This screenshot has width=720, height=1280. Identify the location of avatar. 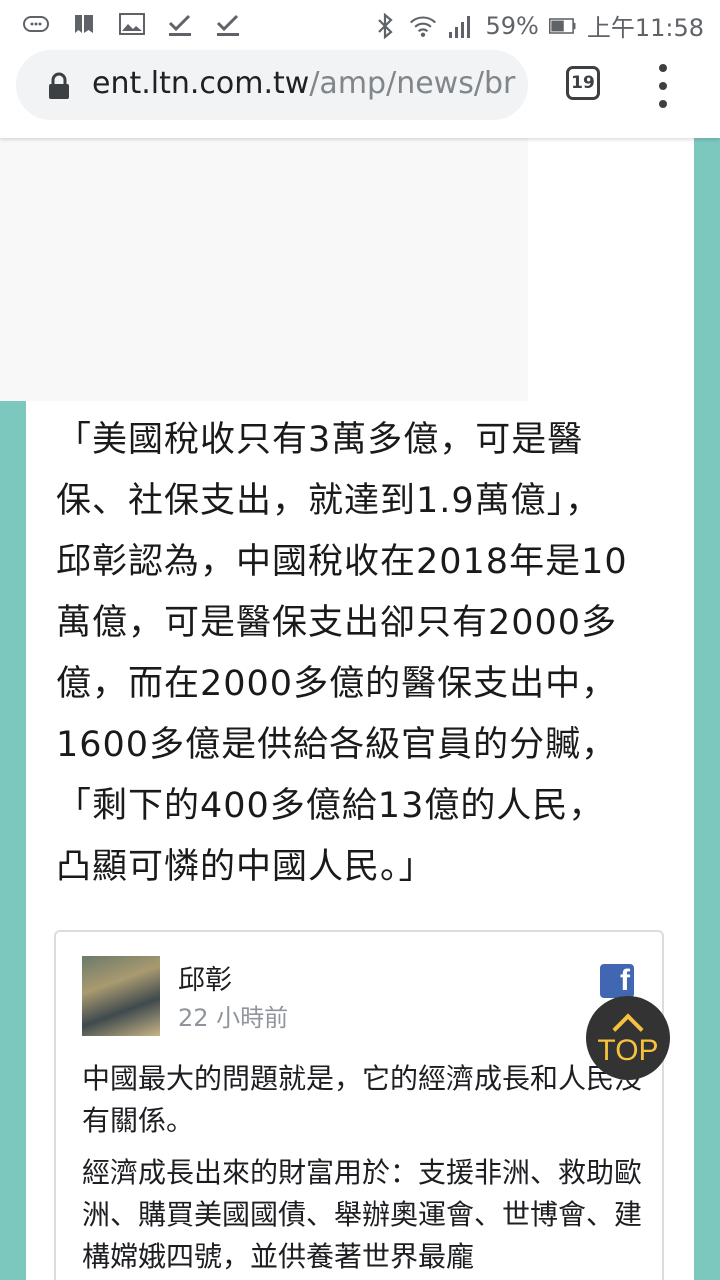
(121, 996).